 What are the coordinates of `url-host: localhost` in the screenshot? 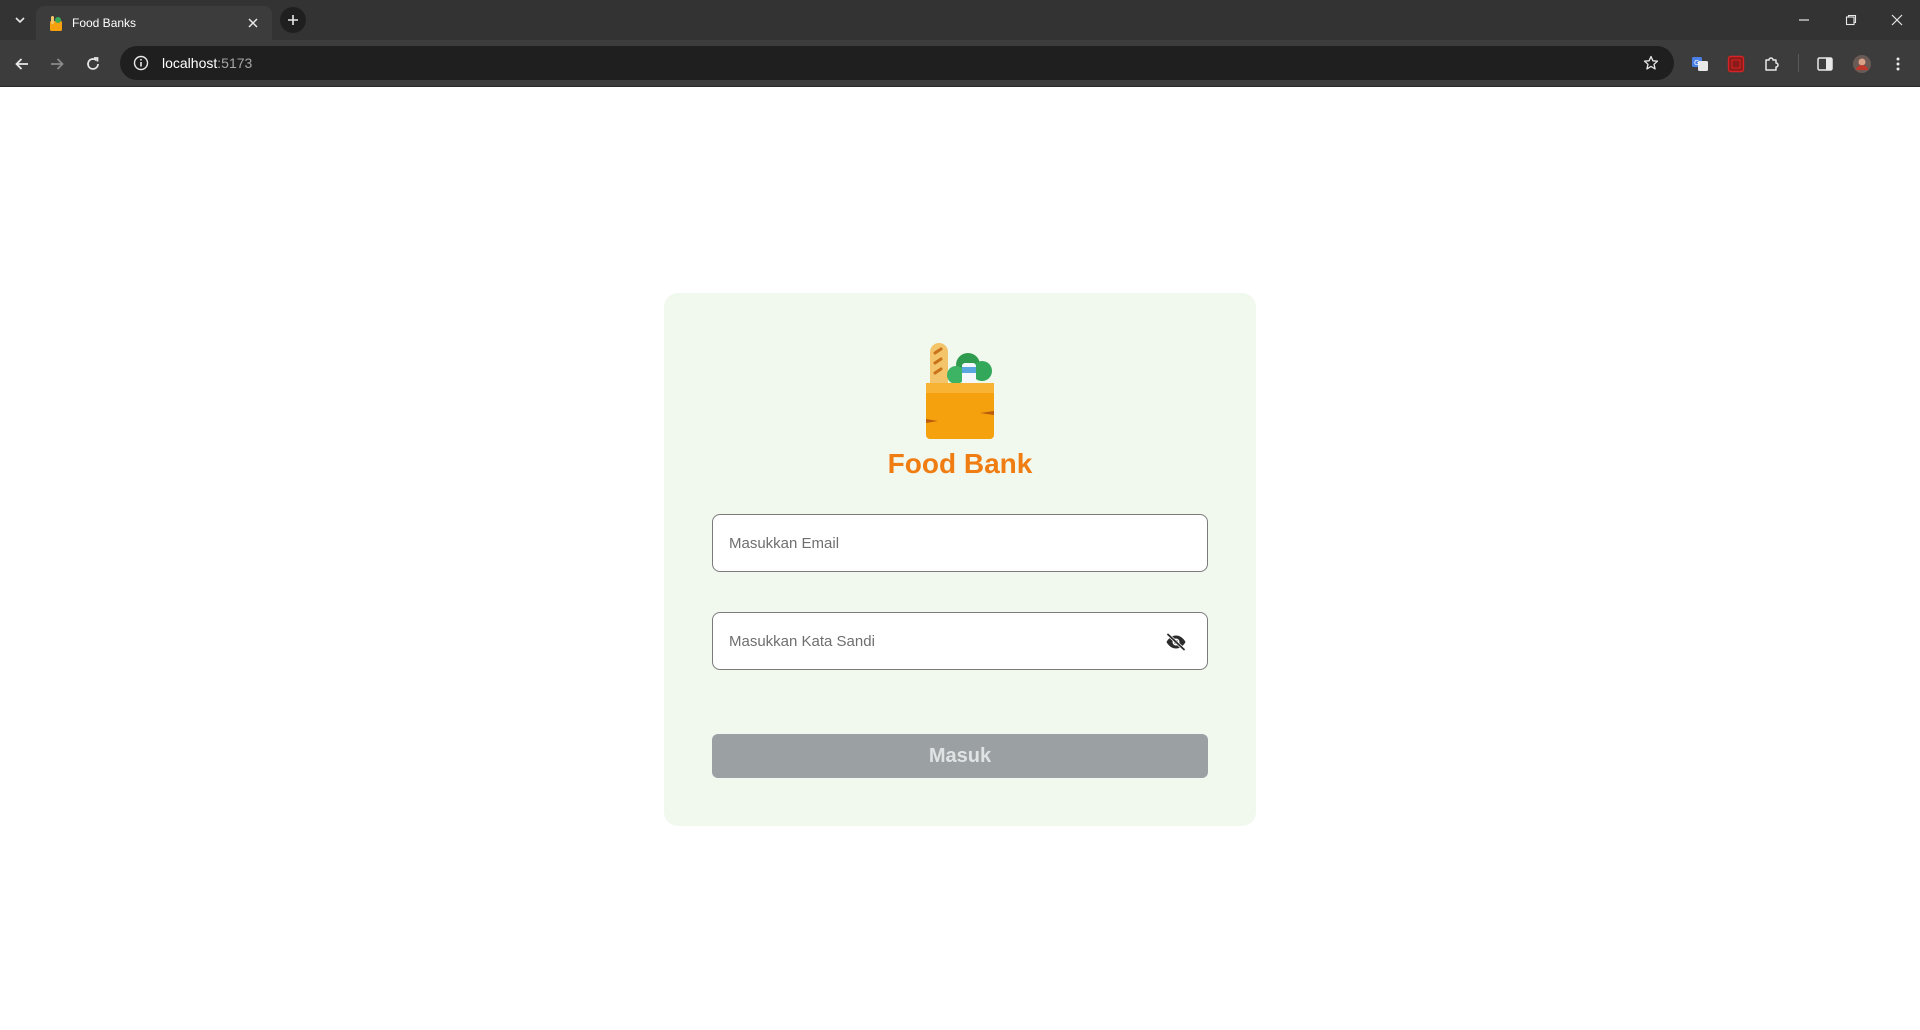 It's located at (190, 63).